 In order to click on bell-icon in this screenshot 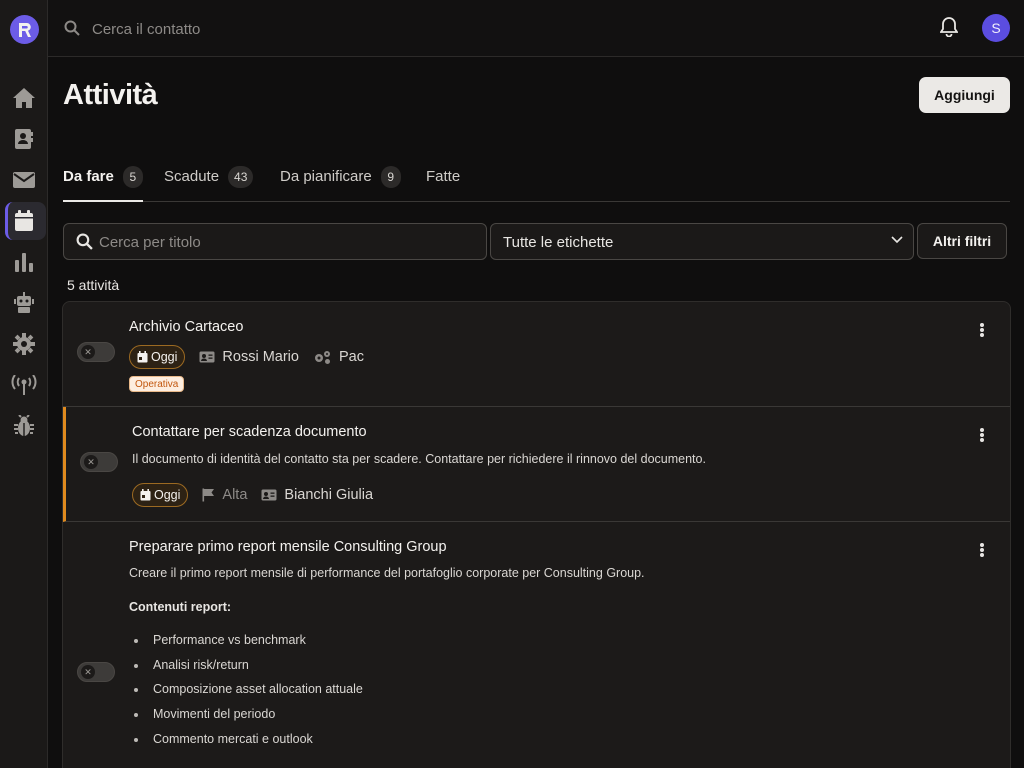, I will do `click(949, 27)`.